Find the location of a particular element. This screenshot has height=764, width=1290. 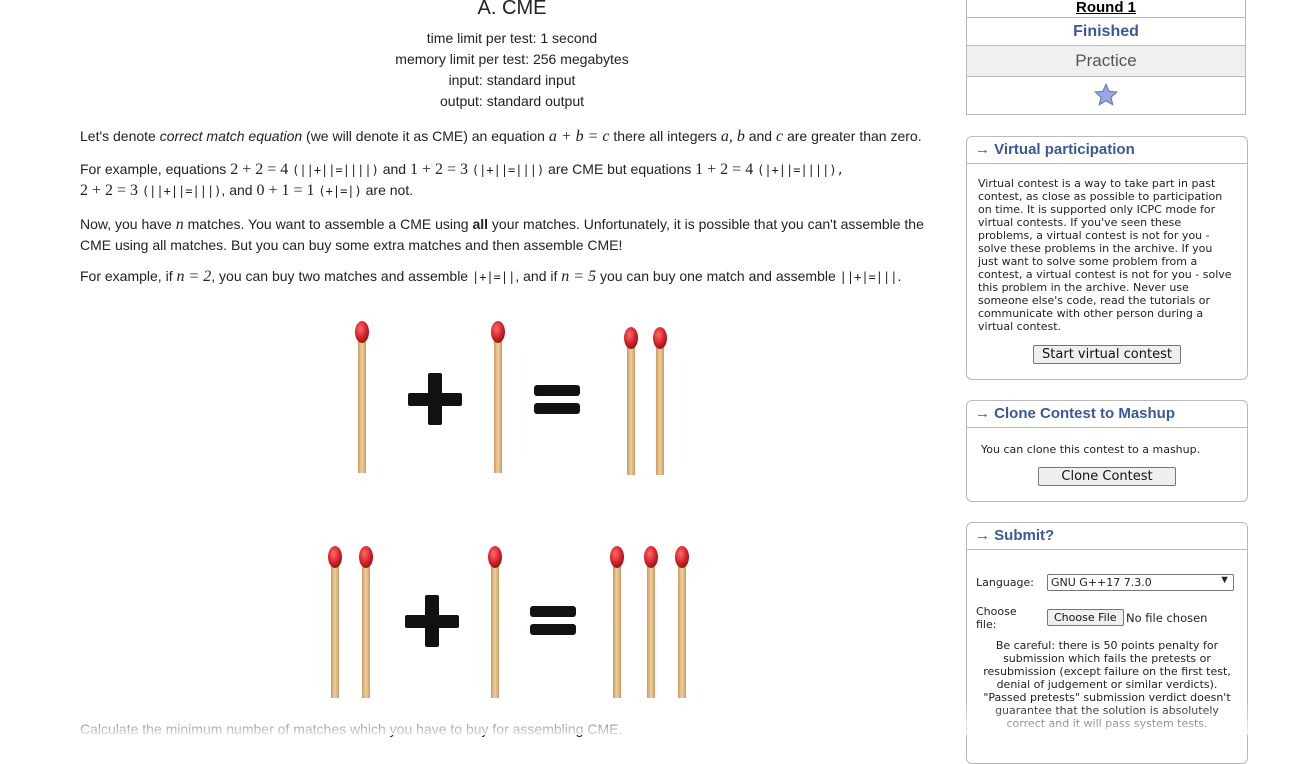

round-box: Round 1 Finished Practice is located at coordinates (1106, 57).